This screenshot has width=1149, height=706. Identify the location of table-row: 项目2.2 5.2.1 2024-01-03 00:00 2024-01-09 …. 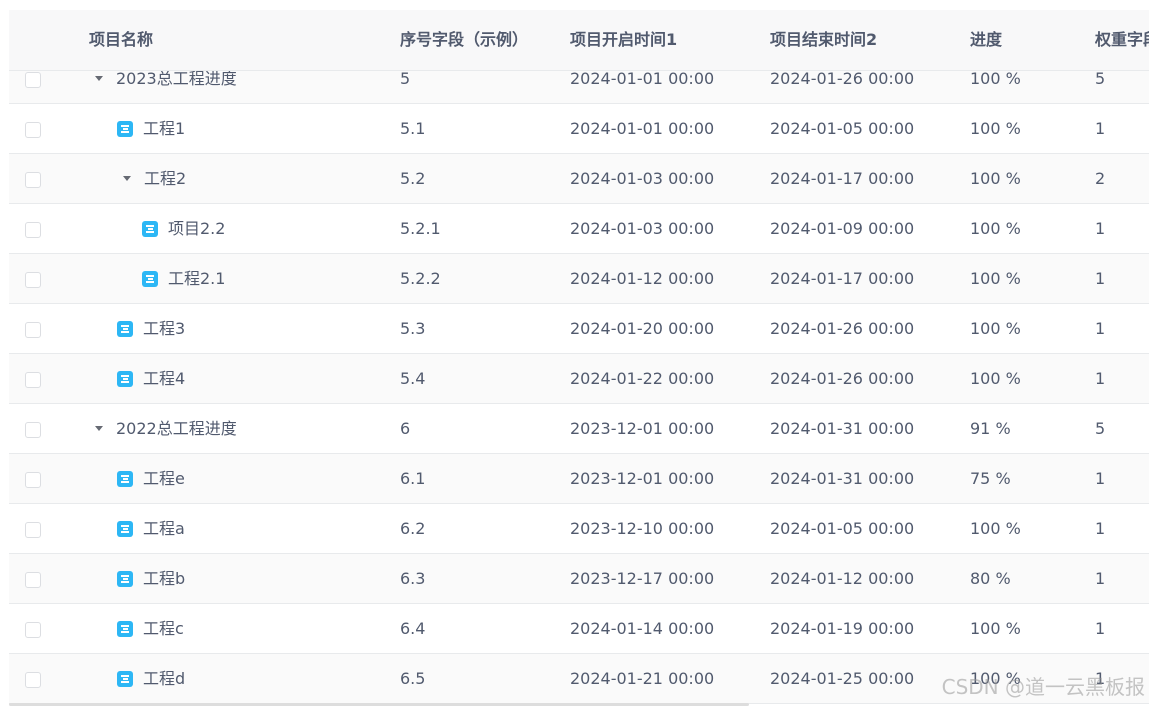
(579, 229).